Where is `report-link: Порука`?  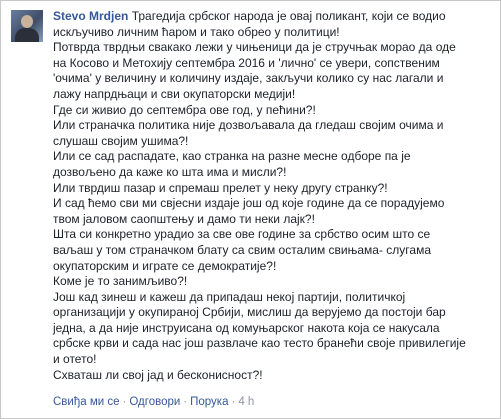 report-link: Порука is located at coordinates (209, 402).